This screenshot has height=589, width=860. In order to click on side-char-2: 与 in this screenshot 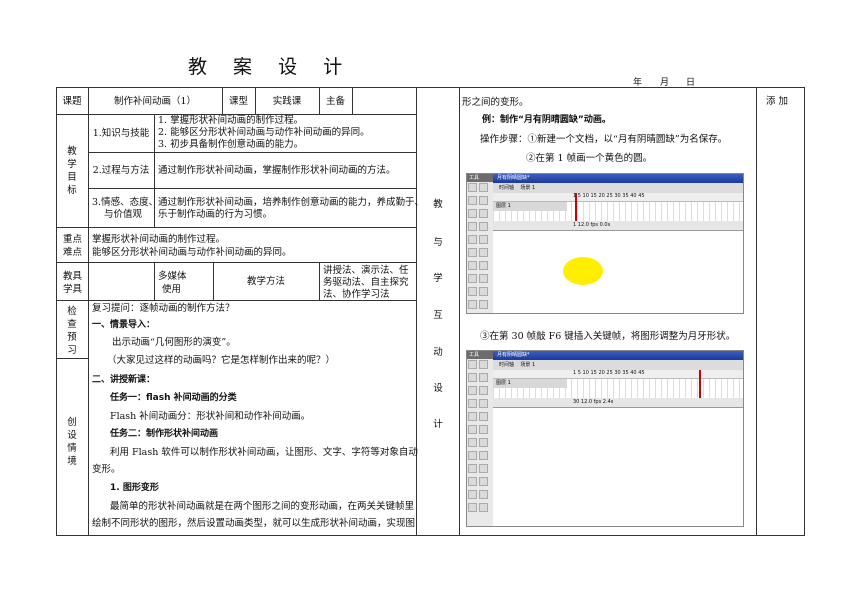, I will do `click(438, 242)`.